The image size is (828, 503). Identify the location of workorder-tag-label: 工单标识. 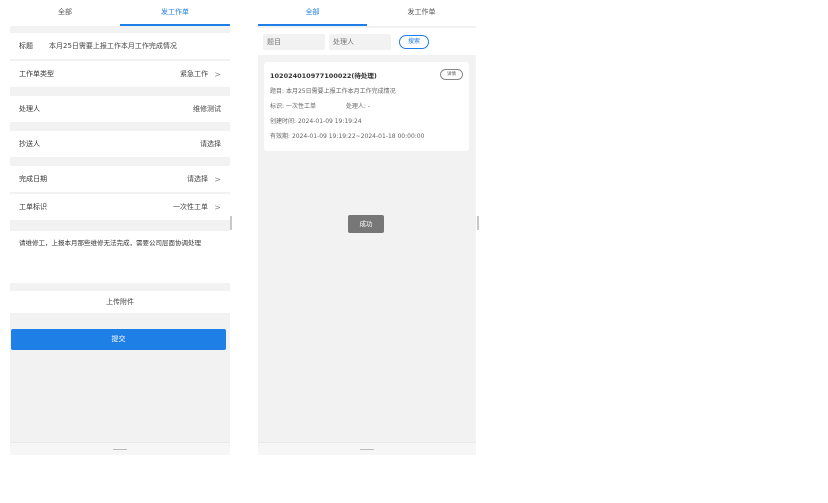
(33, 207).